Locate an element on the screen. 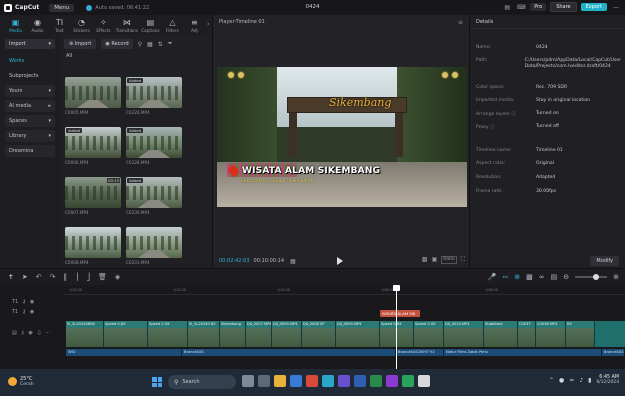 This screenshot has height=396, width=625. nav-item-works: Works is located at coordinates (30, 61).